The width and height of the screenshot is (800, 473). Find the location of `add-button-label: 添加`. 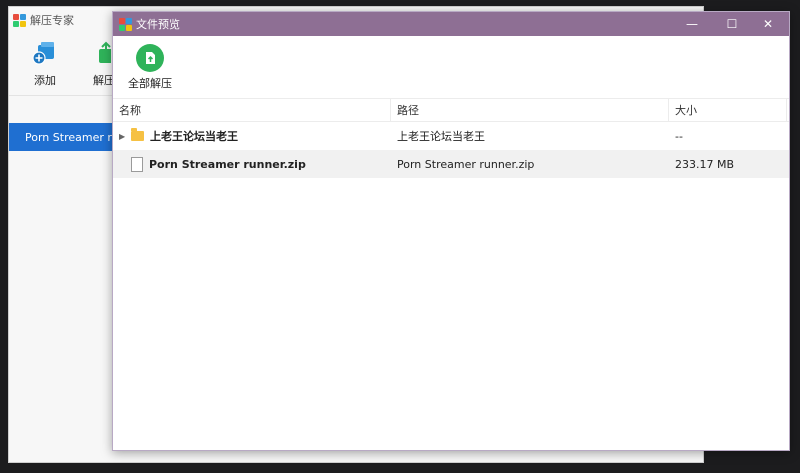

add-button-label: 添加 is located at coordinates (45, 80).